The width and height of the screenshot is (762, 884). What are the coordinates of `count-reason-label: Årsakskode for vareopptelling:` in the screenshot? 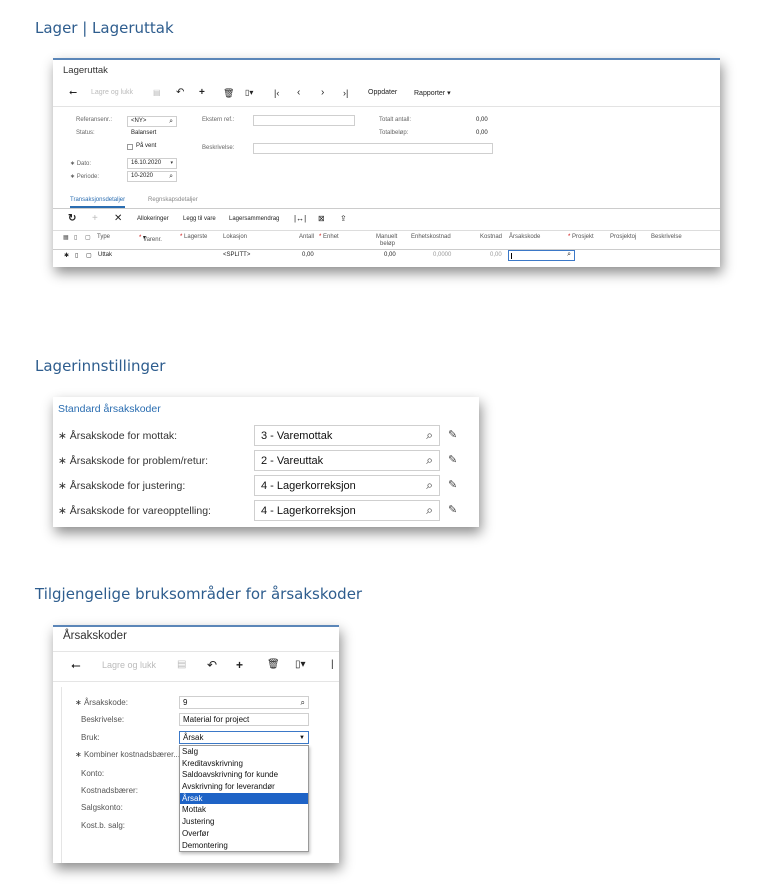 It's located at (134, 511).